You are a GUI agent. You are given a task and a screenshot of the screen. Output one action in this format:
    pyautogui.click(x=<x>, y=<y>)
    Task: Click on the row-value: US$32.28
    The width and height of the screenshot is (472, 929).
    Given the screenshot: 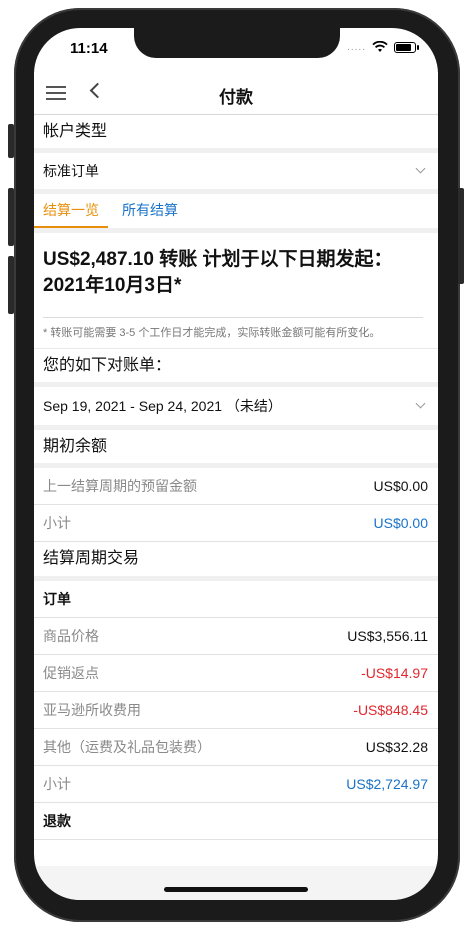 What is the action you would take?
    pyautogui.click(x=396, y=747)
    